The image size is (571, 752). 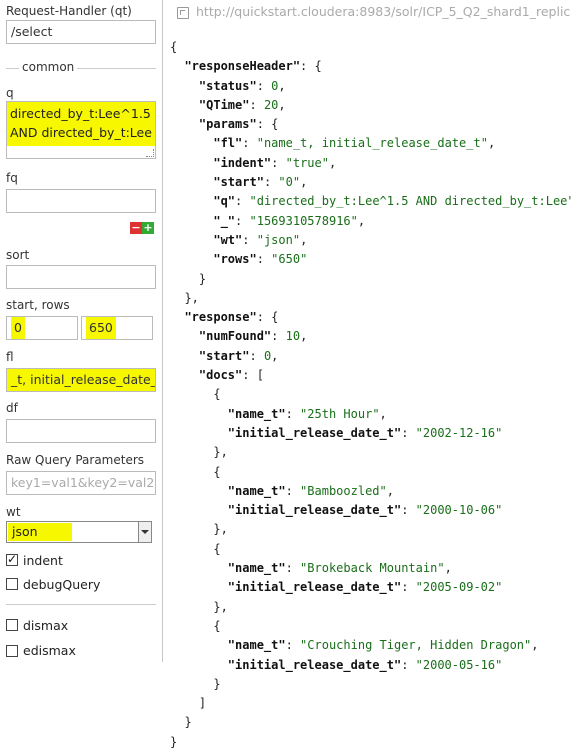 What do you see at coordinates (117, 328) in the screenshot?
I see `rows-input: 650` at bounding box center [117, 328].